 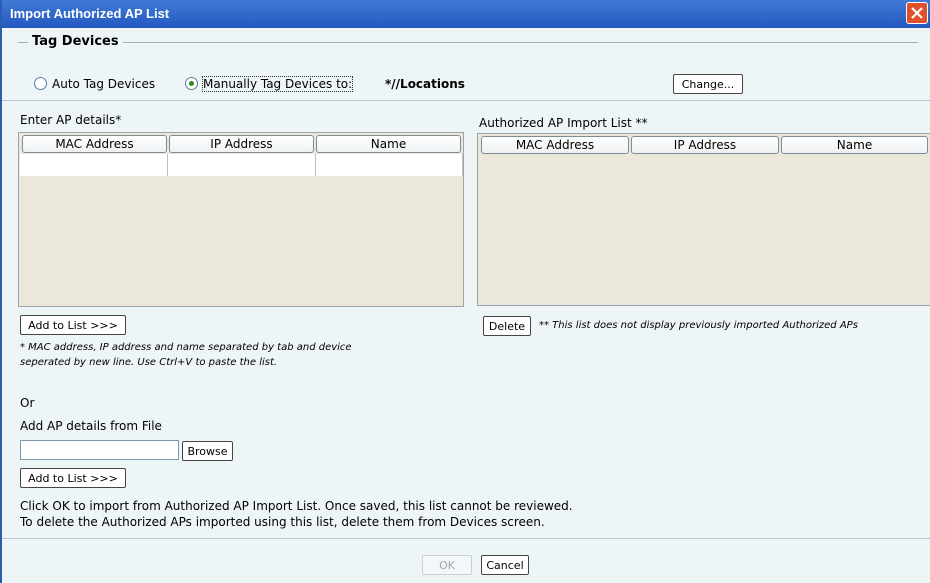 I want to click on ok-button: OK, so click(x=447, y=565).